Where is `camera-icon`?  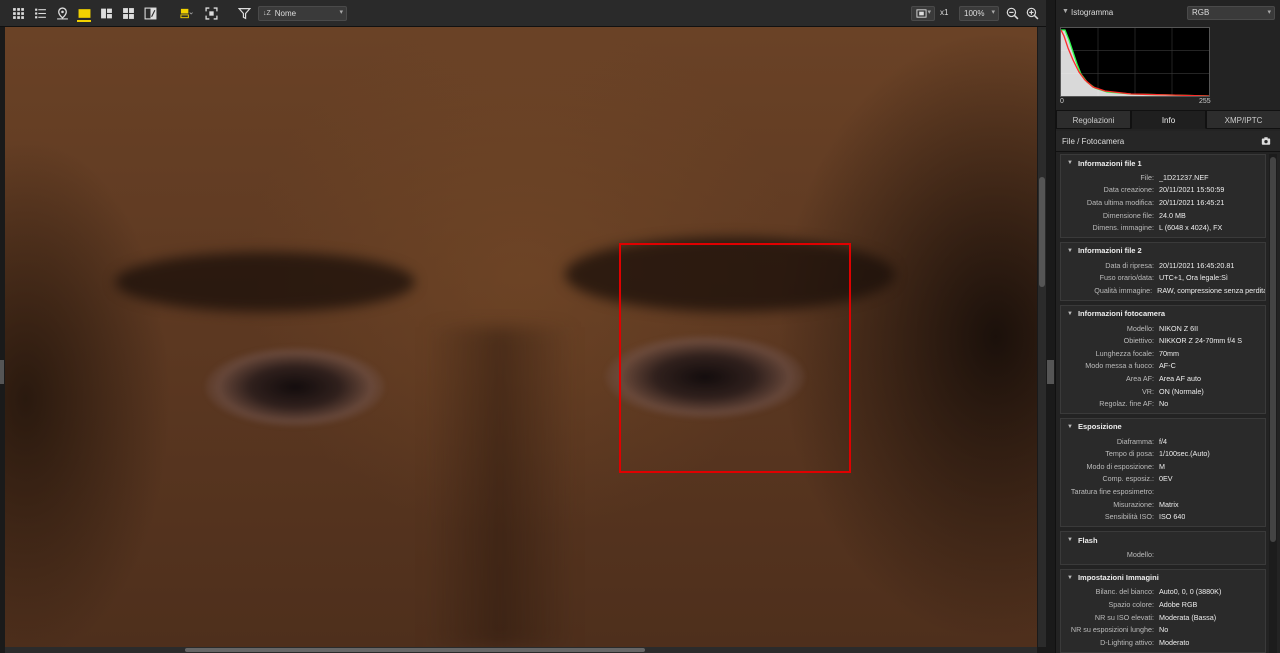
camera-icon is located at coordinates (1266, 141).